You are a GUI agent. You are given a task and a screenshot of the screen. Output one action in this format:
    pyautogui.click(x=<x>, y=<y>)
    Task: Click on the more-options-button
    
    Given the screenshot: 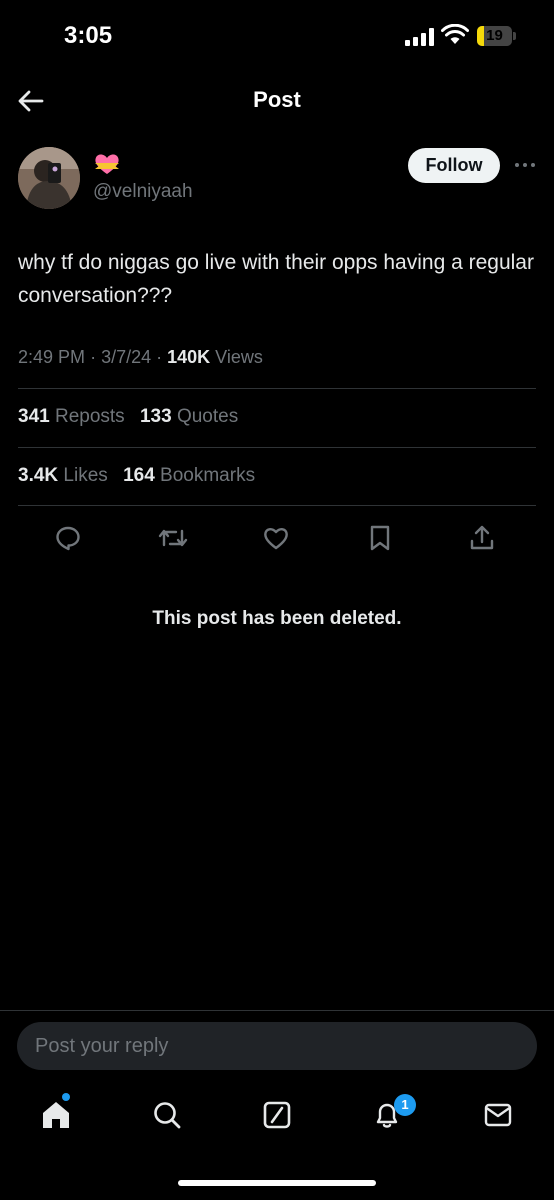 What is the action you would take?
    pyautogui.click(x=525, y=165)
    